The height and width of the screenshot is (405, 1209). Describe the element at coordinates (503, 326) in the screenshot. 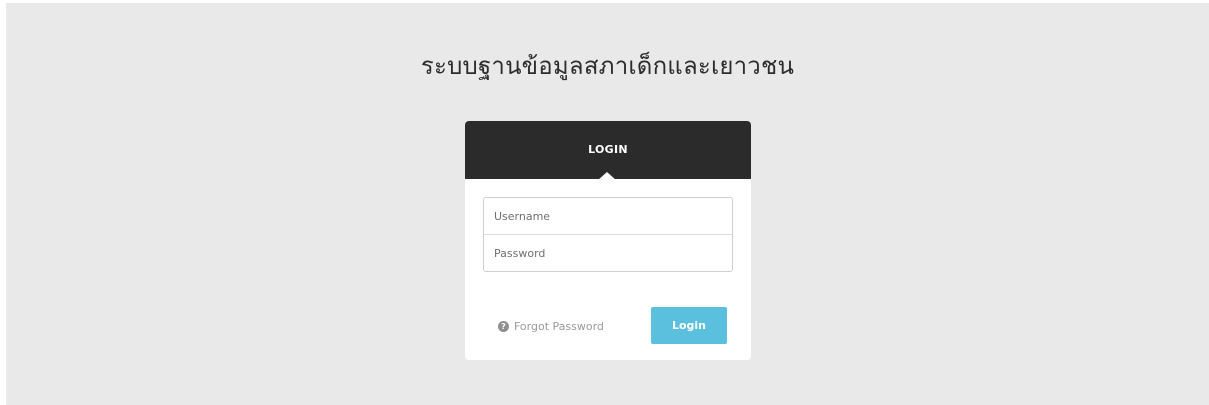

I see `question-circle-icon: ?` at that location.